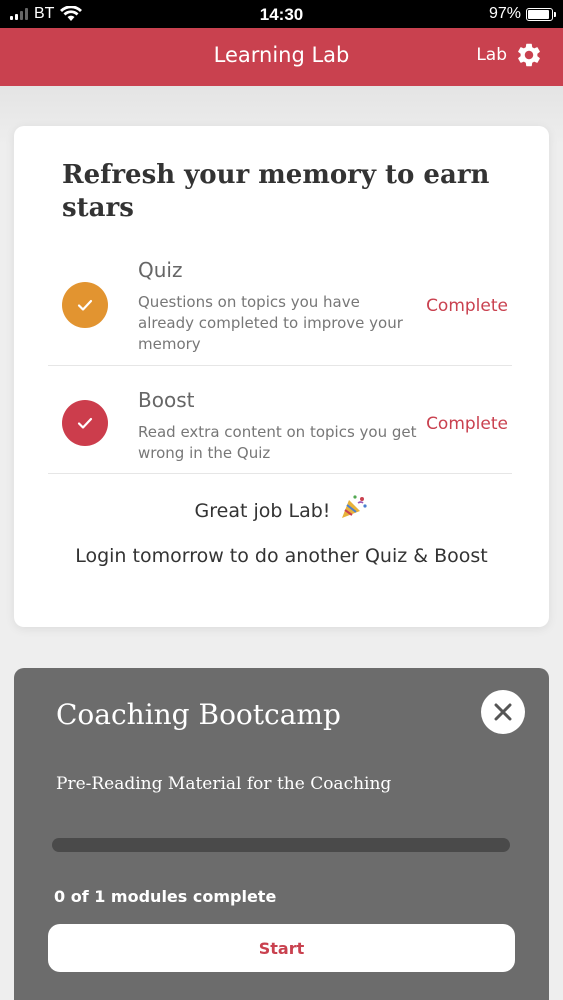 This screenshot has width=563, height=1000. Describe the element at coordinates (276, 191) in the screenshot. I see `card-title: Refresh your memory to earn stars` at that location.